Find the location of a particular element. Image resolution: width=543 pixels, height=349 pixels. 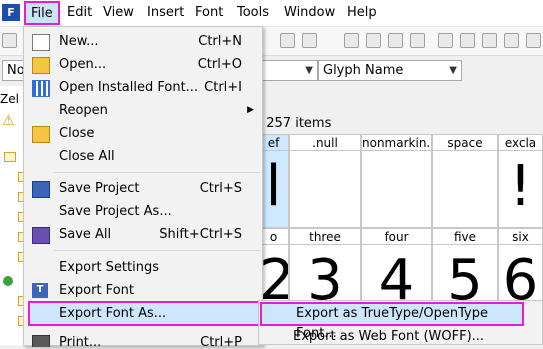

menu-item-label: Export Settings is located at coordinates (109, 267).